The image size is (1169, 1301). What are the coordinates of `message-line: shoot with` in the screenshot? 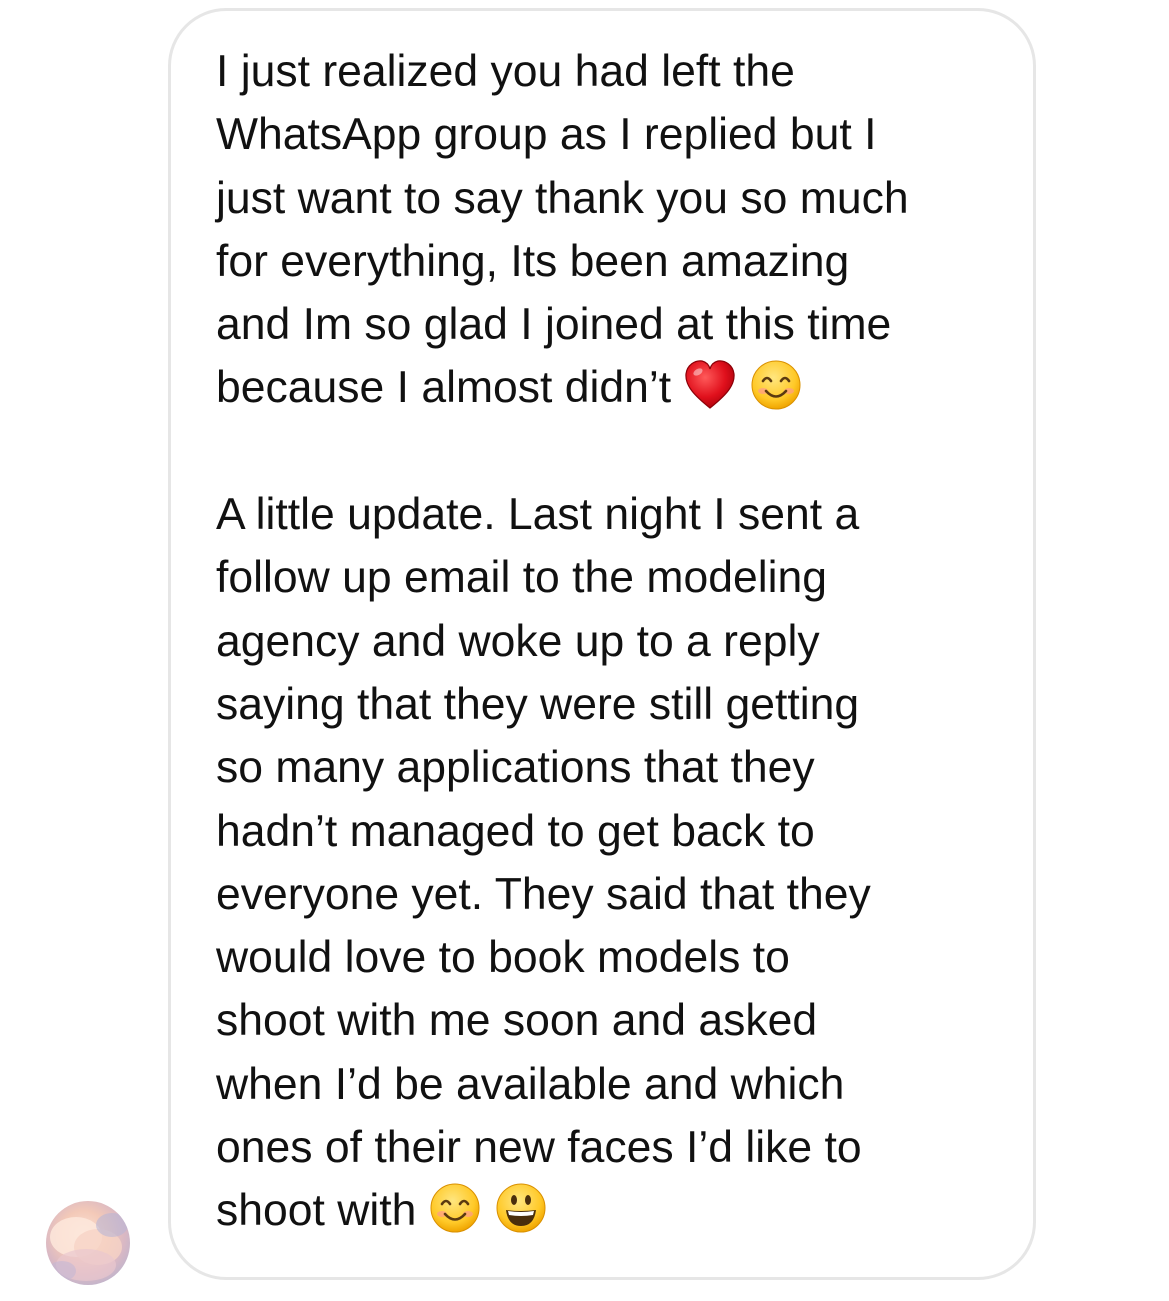 It's located at (316, 1211).